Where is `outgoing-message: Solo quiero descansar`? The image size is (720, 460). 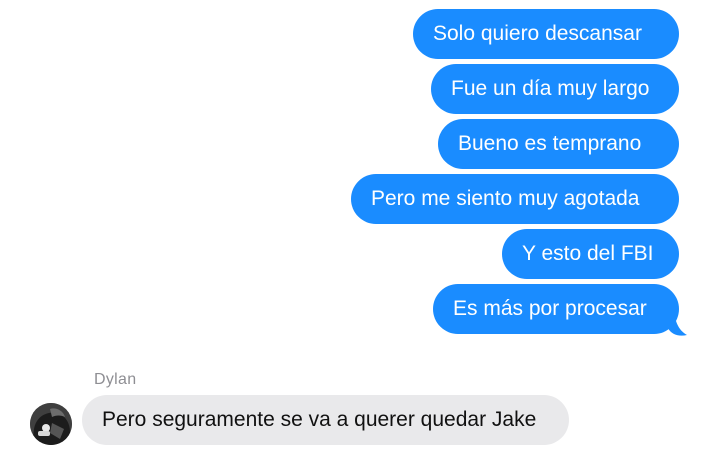 outgoing-message: Solo quiero descansar is located at coordinates (546, 34).